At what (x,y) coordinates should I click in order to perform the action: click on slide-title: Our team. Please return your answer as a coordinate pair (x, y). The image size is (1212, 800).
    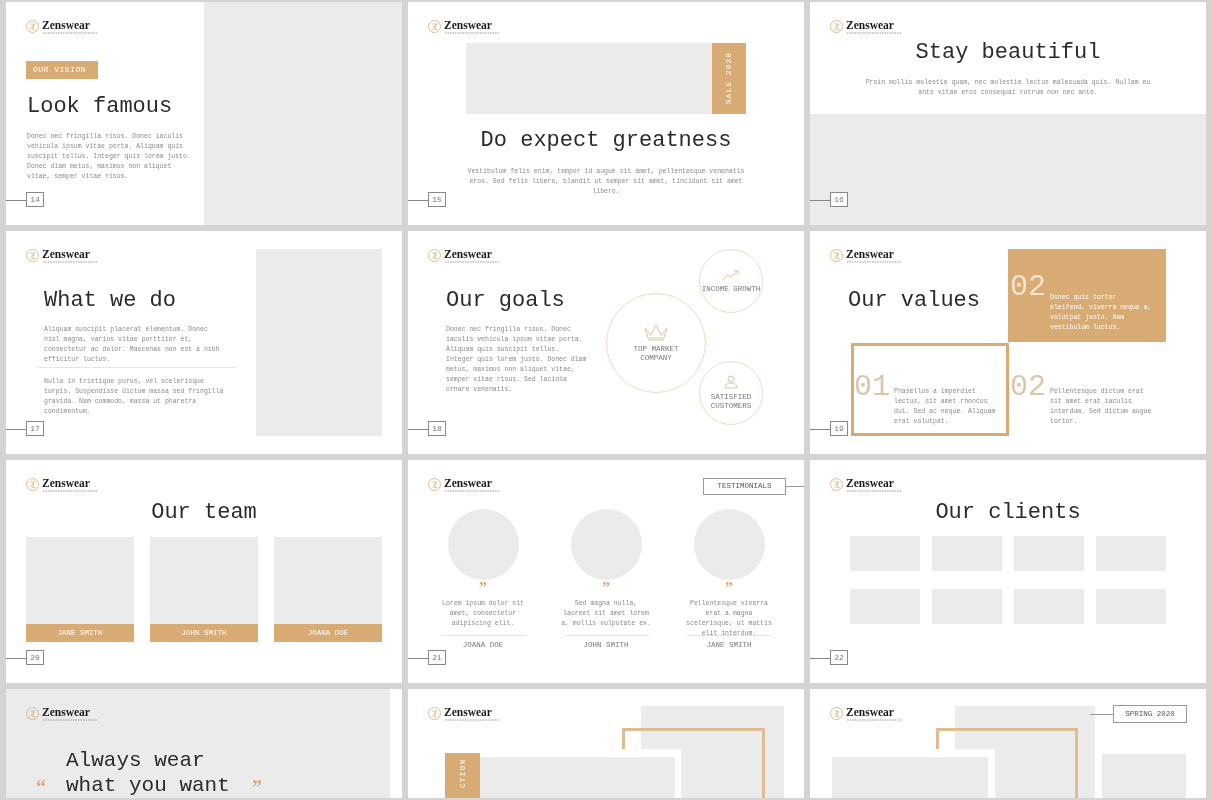
    Looking at the image, I should click on (204, 513).